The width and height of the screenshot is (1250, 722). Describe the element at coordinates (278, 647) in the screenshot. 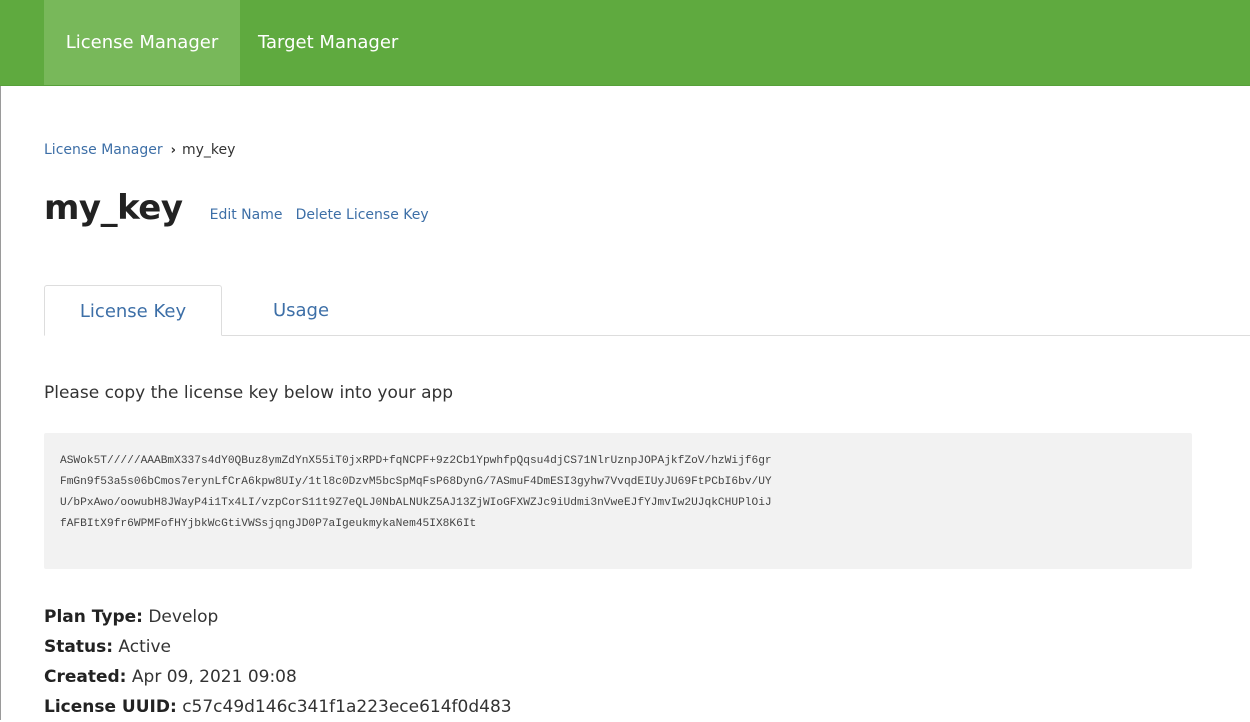

I see `detail-status: Status: Active` at that location.